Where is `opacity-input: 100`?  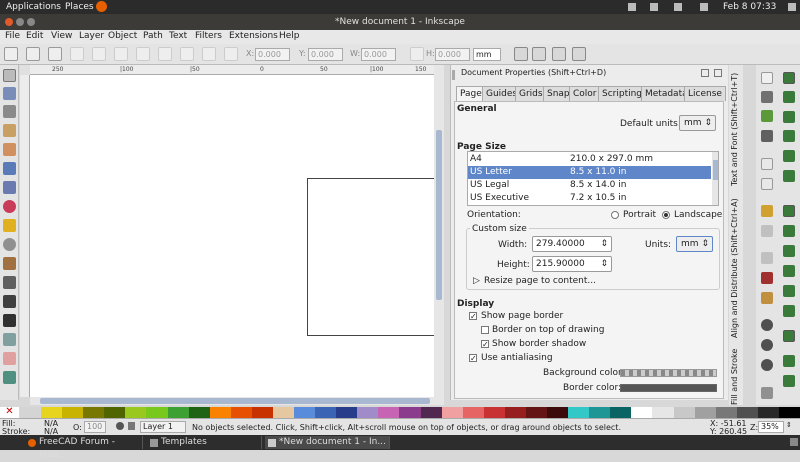
opacity-input: 100 is located at coordinates (95, 427).